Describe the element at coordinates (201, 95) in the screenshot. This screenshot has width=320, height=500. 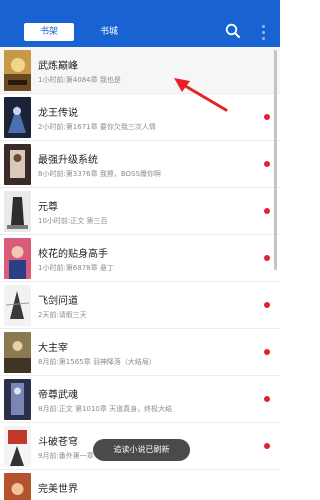
I see `annotation-arrow-icon` at that location.